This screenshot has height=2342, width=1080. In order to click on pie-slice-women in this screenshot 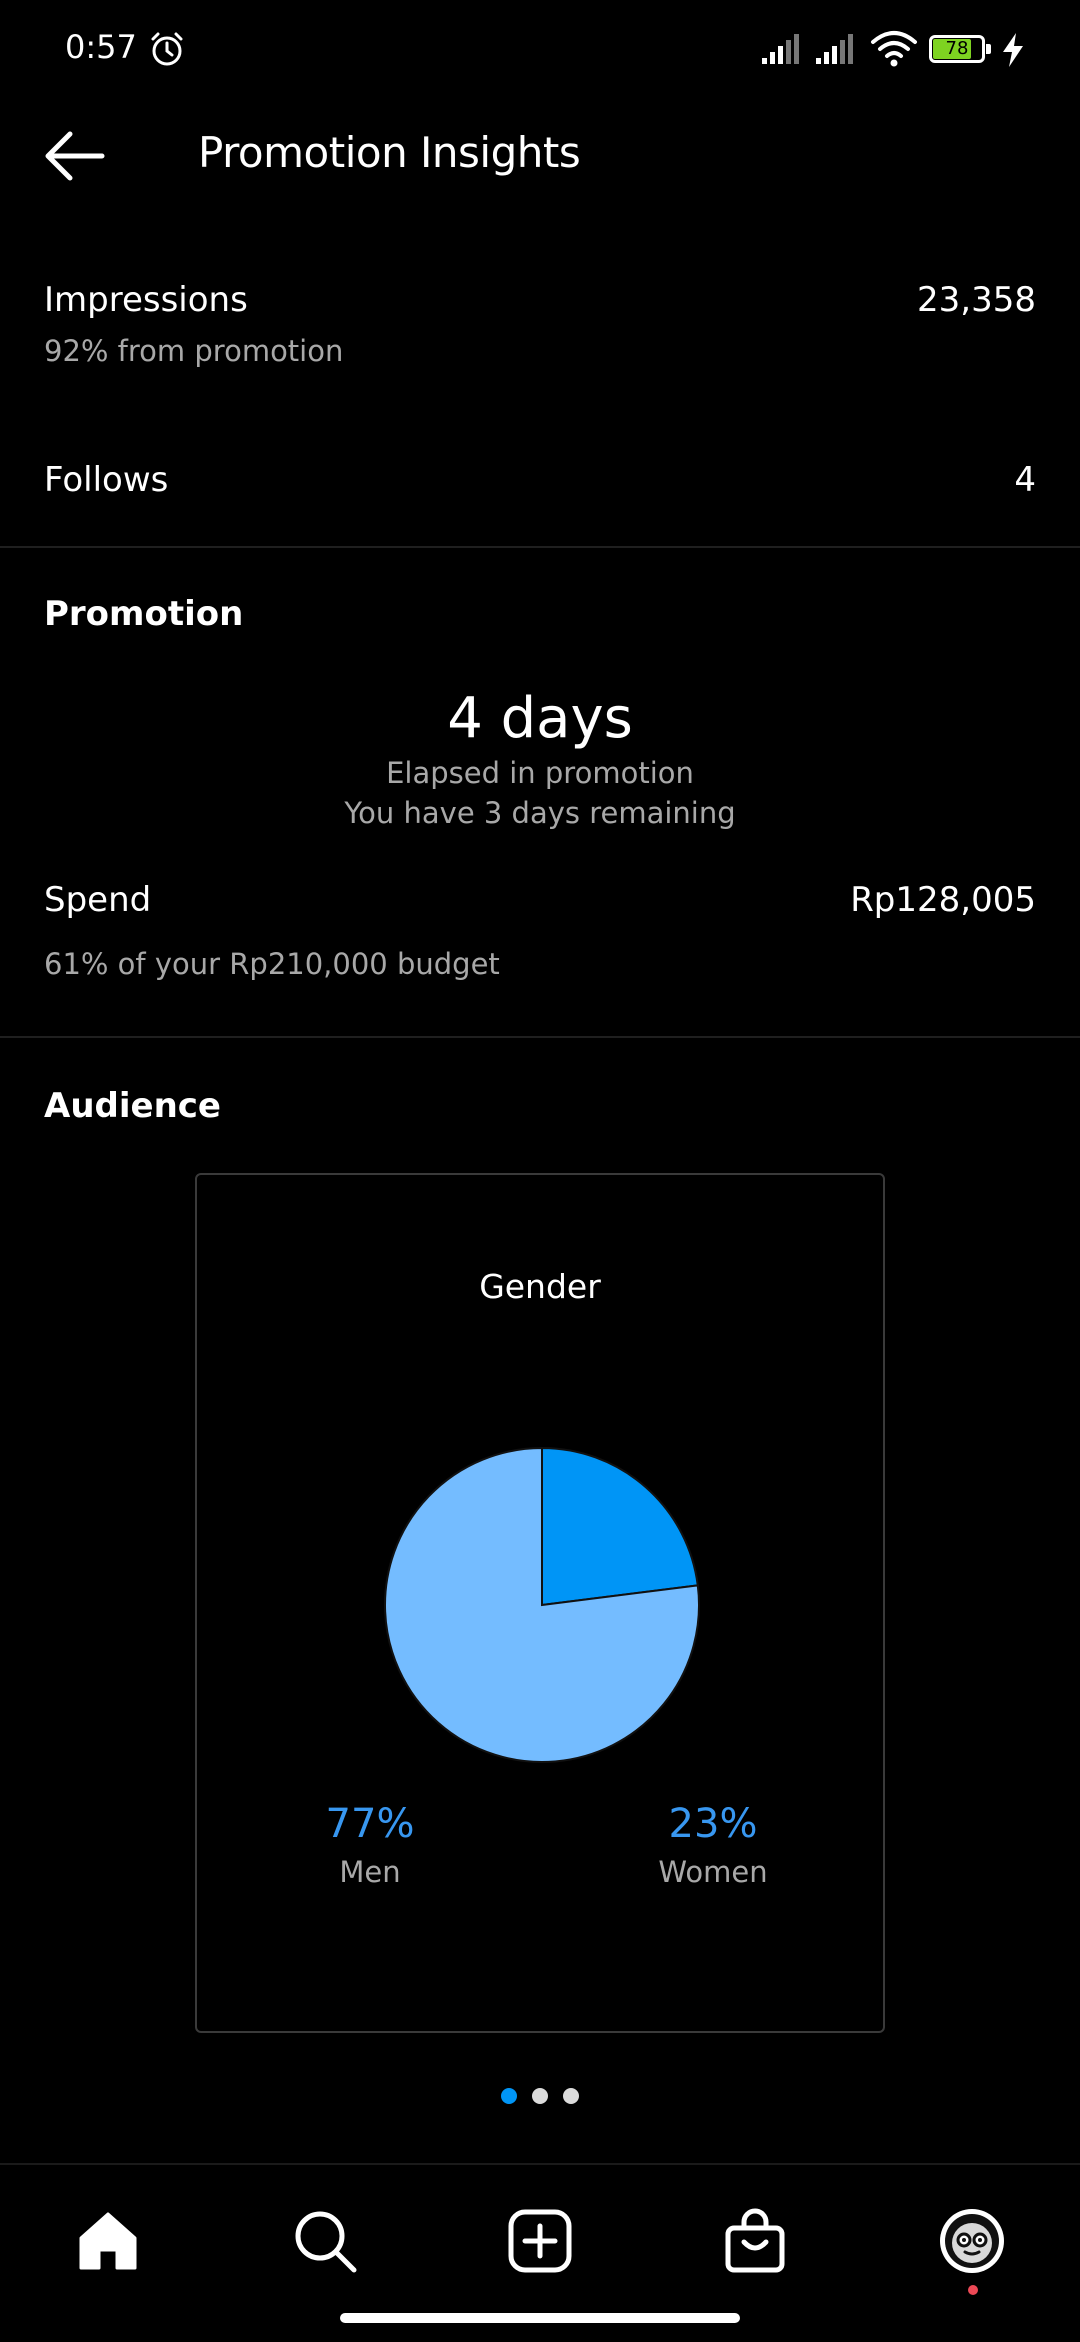, I will do `click(620, 1526)`.